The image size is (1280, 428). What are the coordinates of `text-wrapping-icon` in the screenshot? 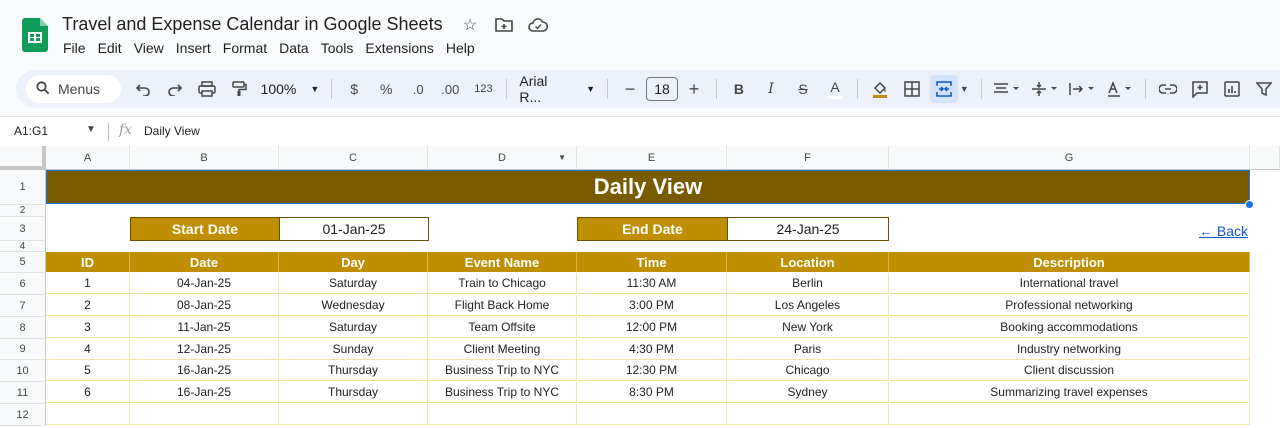 It's located at (1082, 89).